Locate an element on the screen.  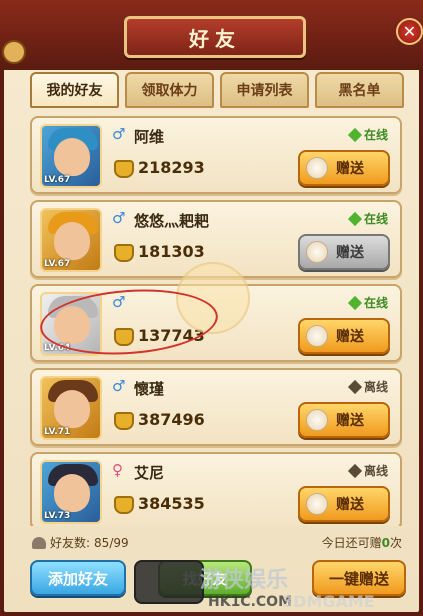
one-click-gift-button: 一键赠送 is located at coordinates (359, 578).